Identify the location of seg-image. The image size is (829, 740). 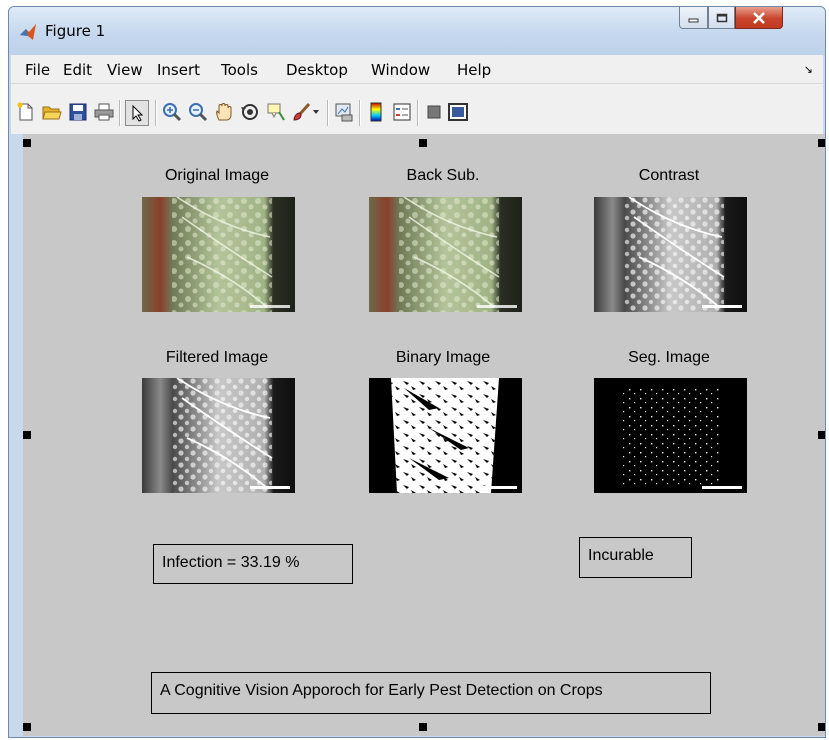
(670, 435).